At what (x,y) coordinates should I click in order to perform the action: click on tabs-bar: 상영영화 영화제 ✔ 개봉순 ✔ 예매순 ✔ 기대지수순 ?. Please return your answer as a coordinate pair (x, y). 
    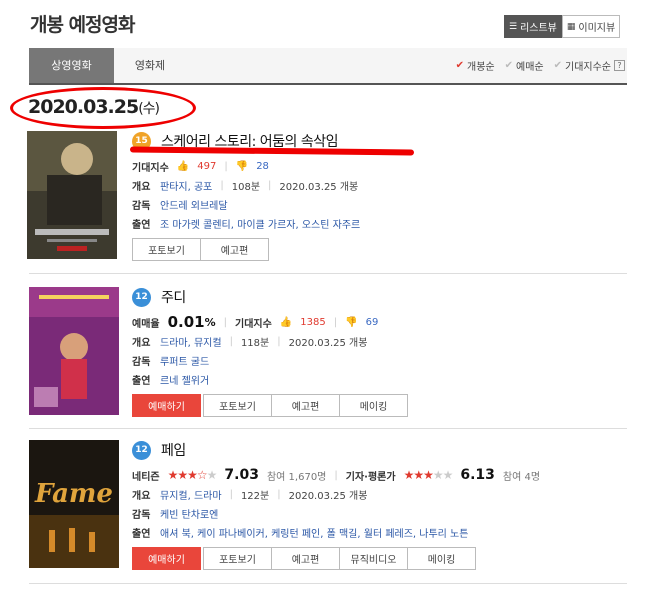
    Looking at the image, I should click on (328, 66).